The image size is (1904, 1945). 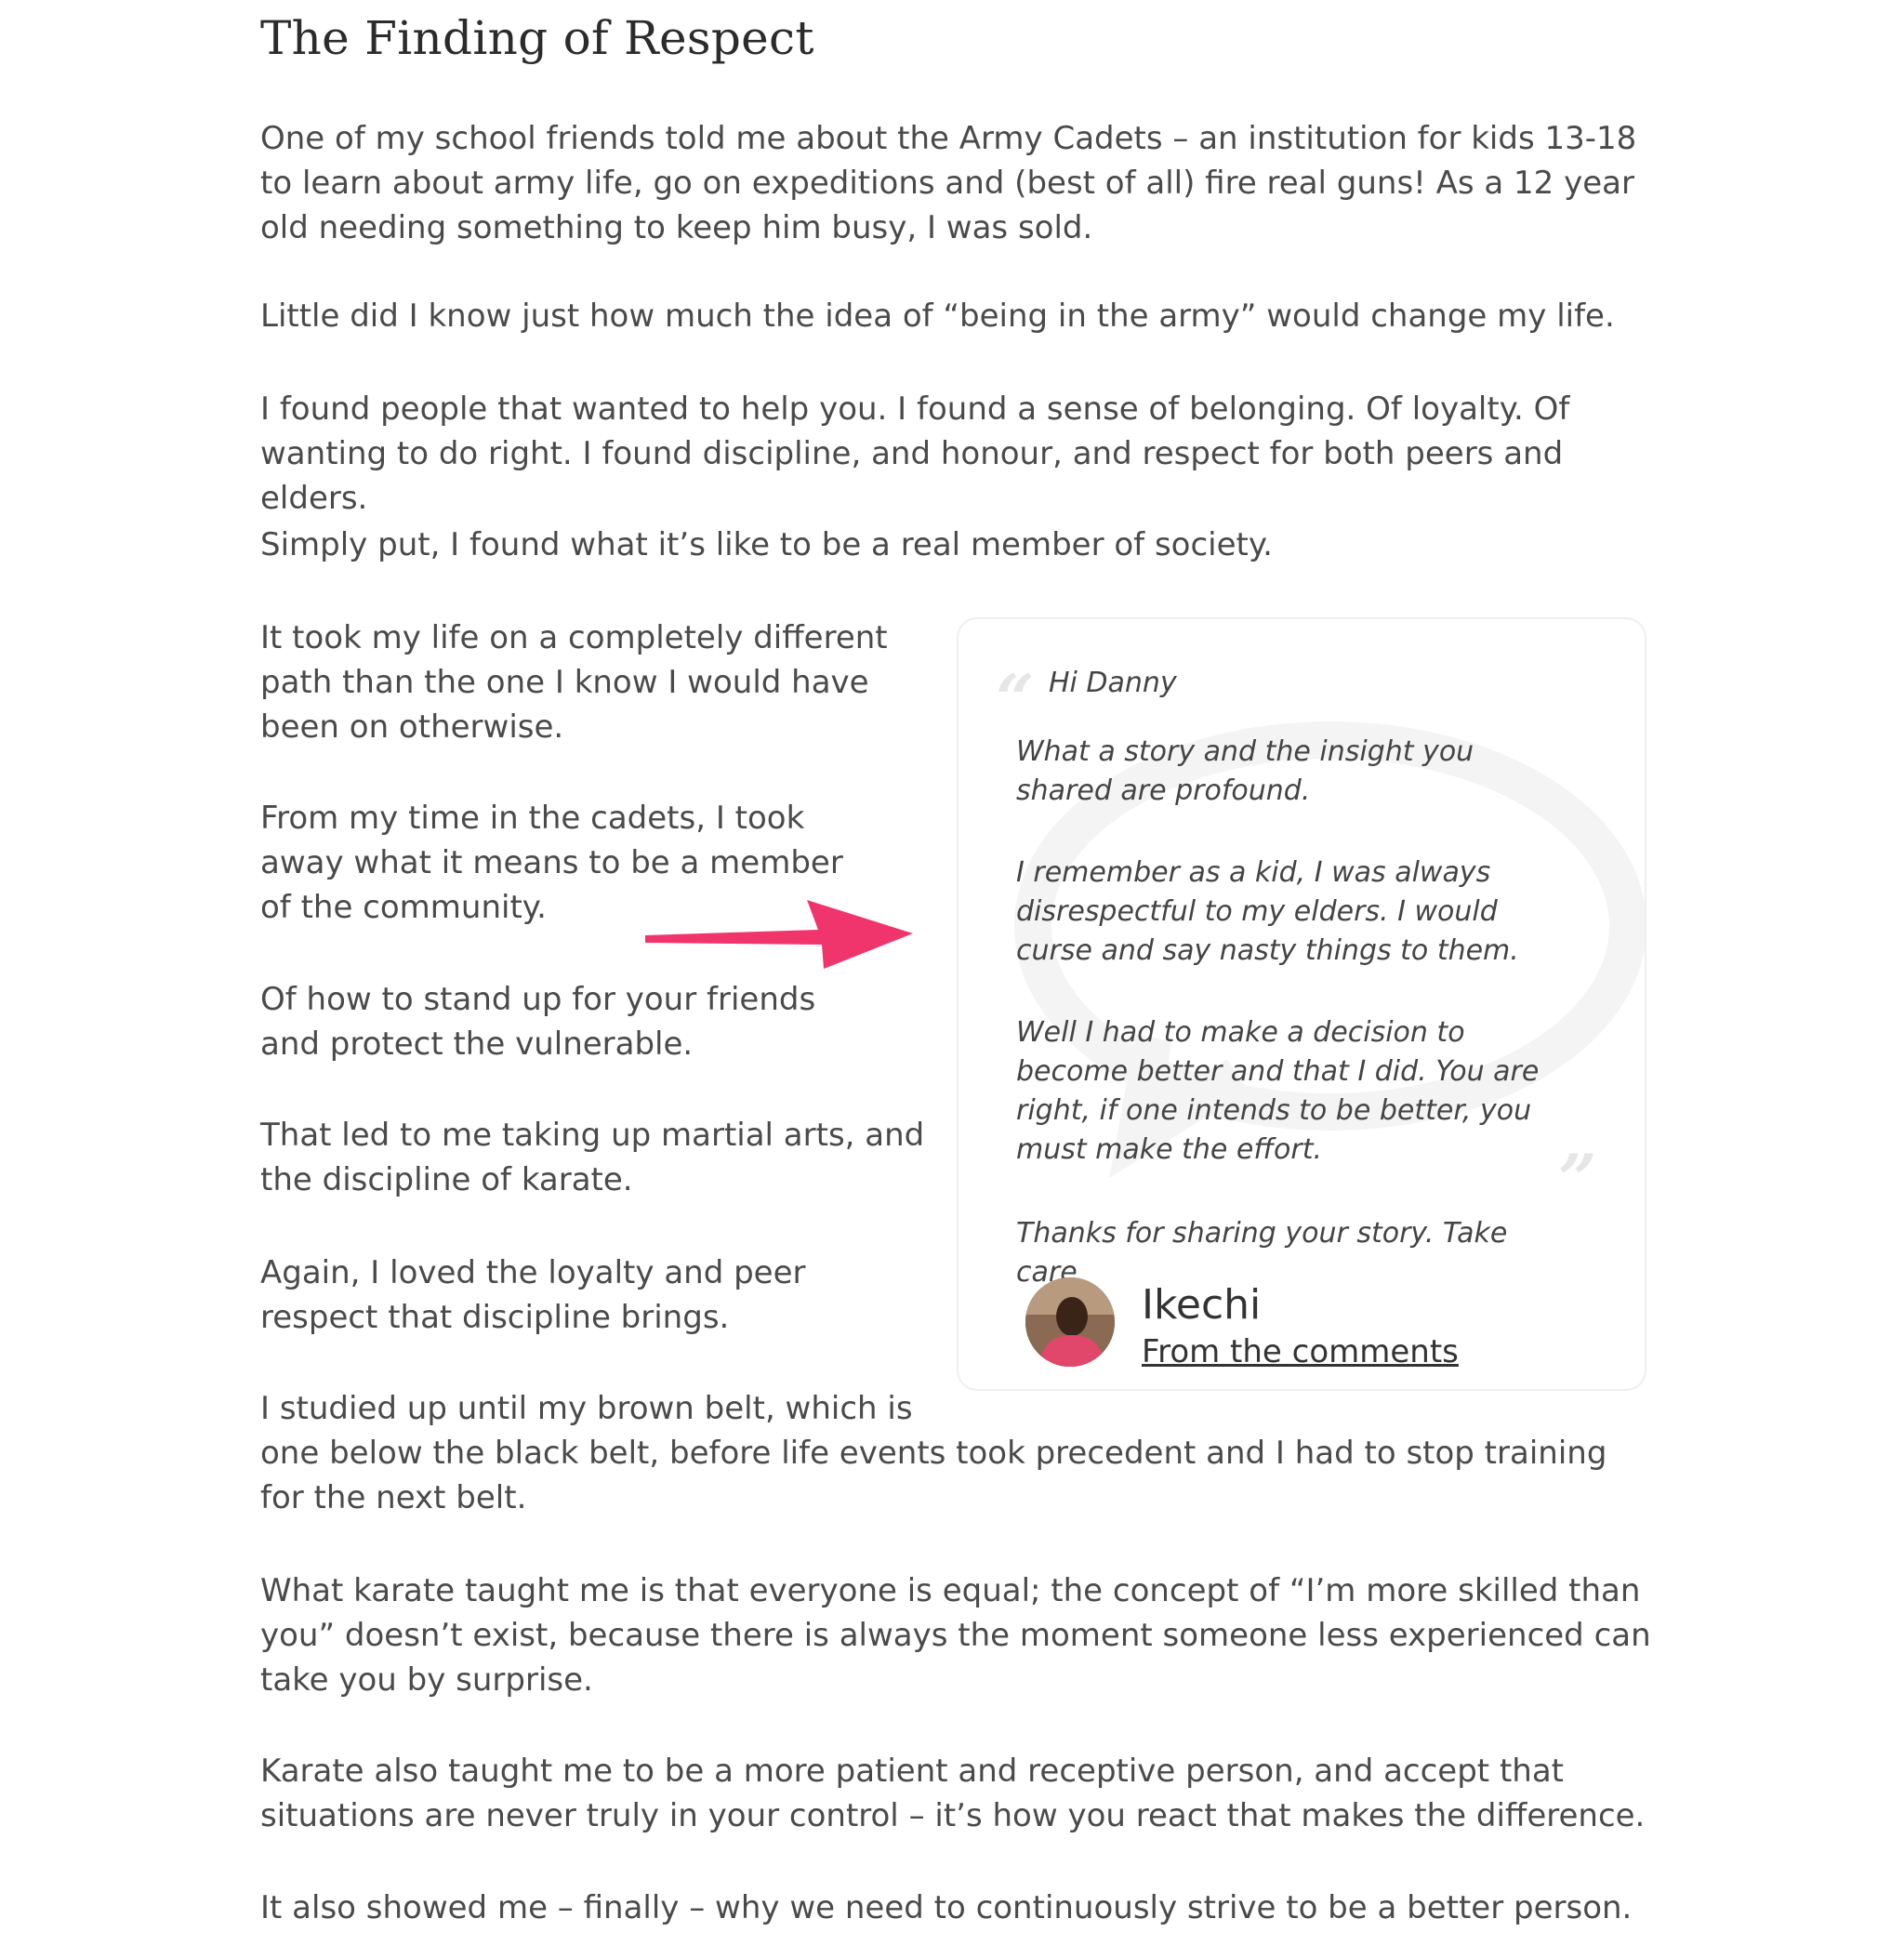 What do you see at coordinates (779, 934) in the screenshot?
I see `arrow-right-icon` at bounding box center [779, 934].